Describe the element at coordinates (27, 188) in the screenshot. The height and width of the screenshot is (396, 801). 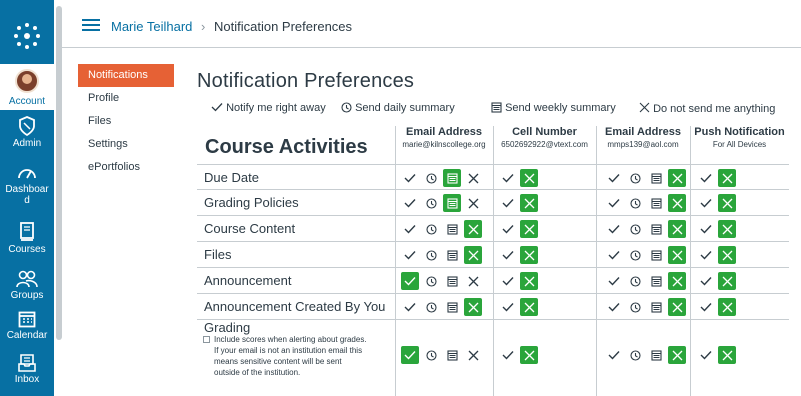
I see `nav-dashboard: Dashboar d` at that location.